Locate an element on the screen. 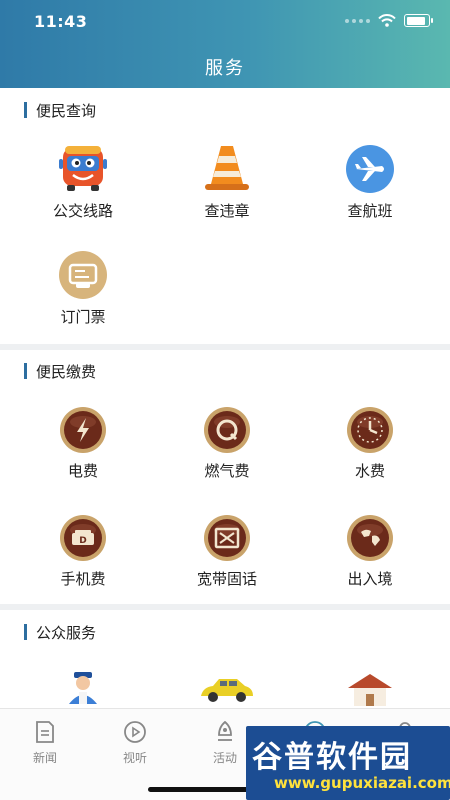 This screenshot has height=800, width=450. tab-label: 活动 is located at coordinates (224, 758).